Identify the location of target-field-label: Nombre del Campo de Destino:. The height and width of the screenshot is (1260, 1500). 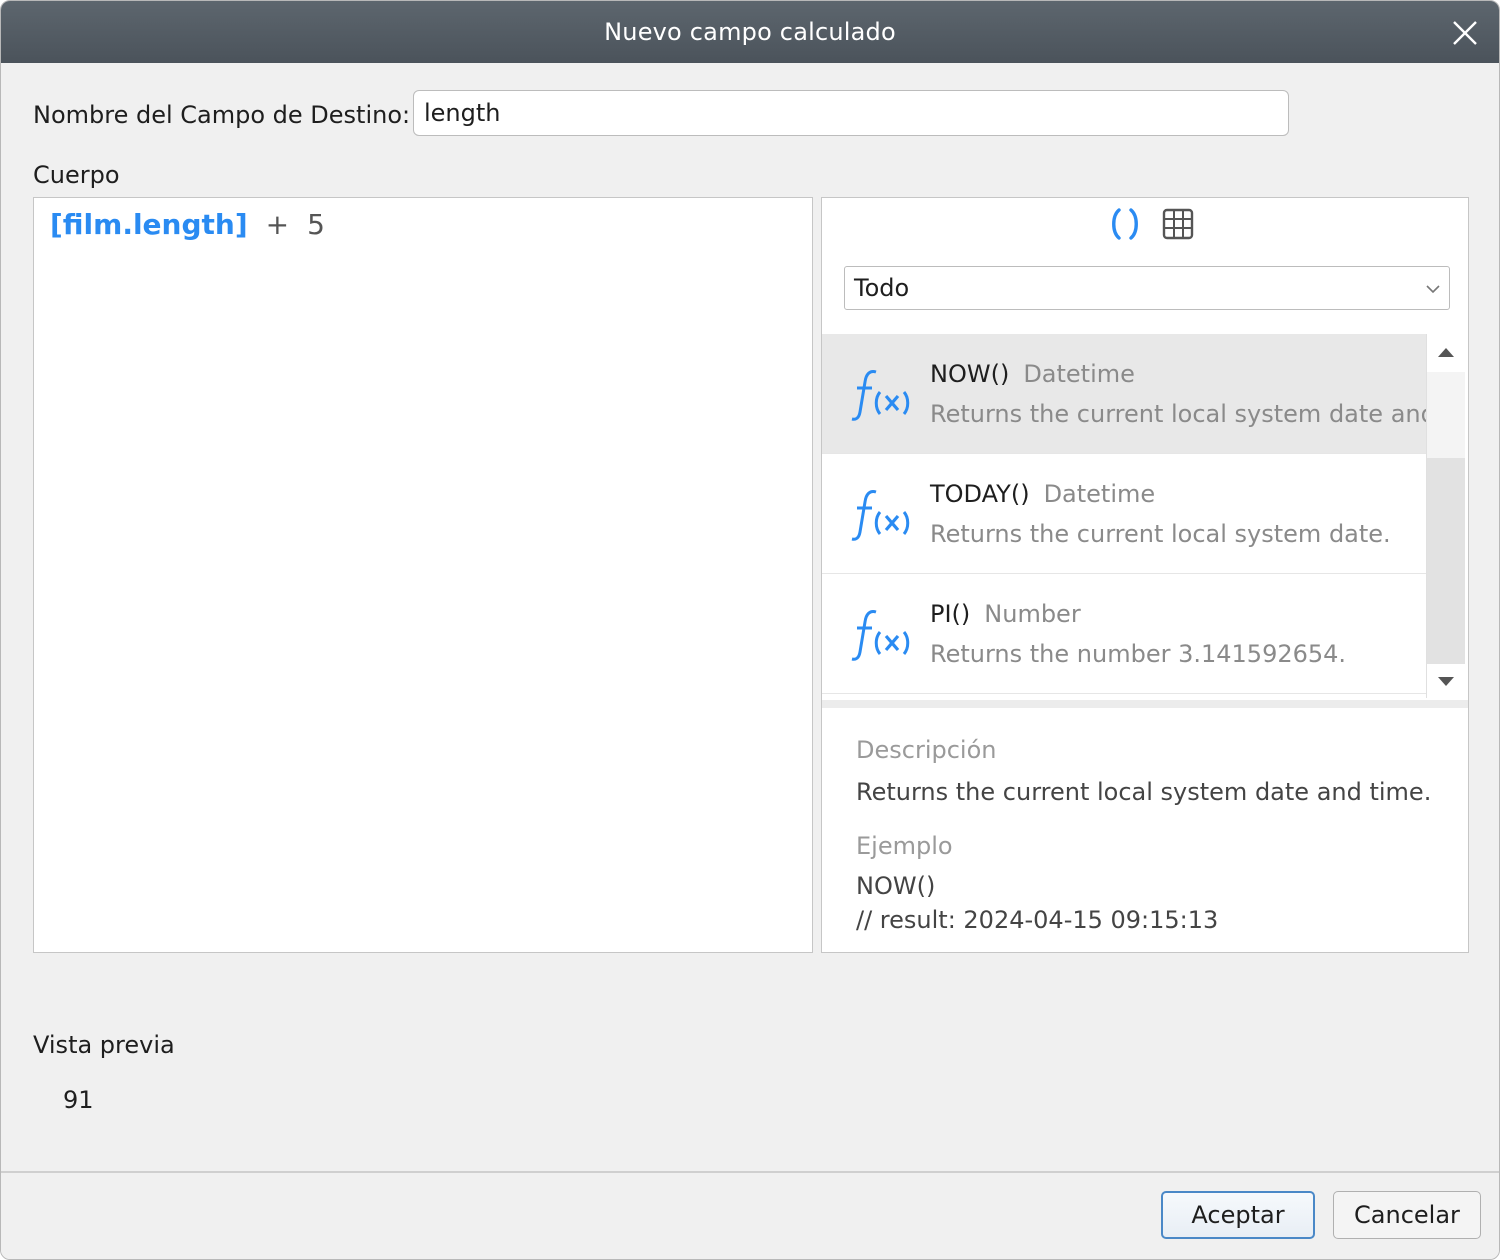
(222, 115).